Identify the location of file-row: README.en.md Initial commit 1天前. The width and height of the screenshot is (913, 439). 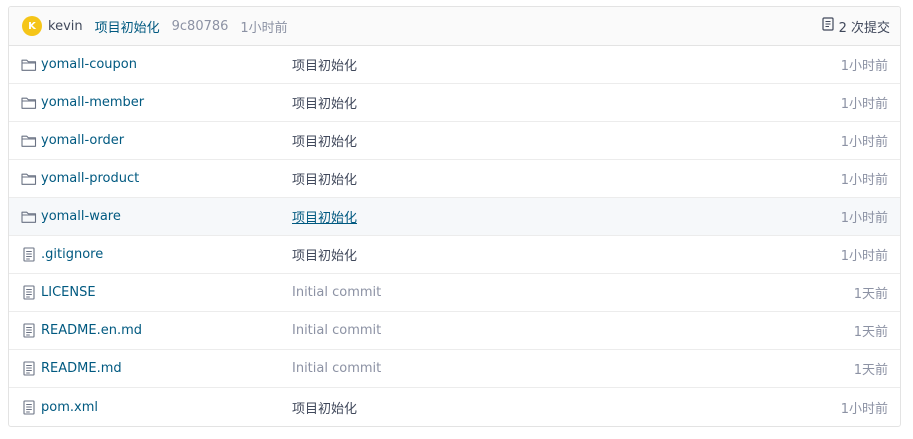
(454, 331).